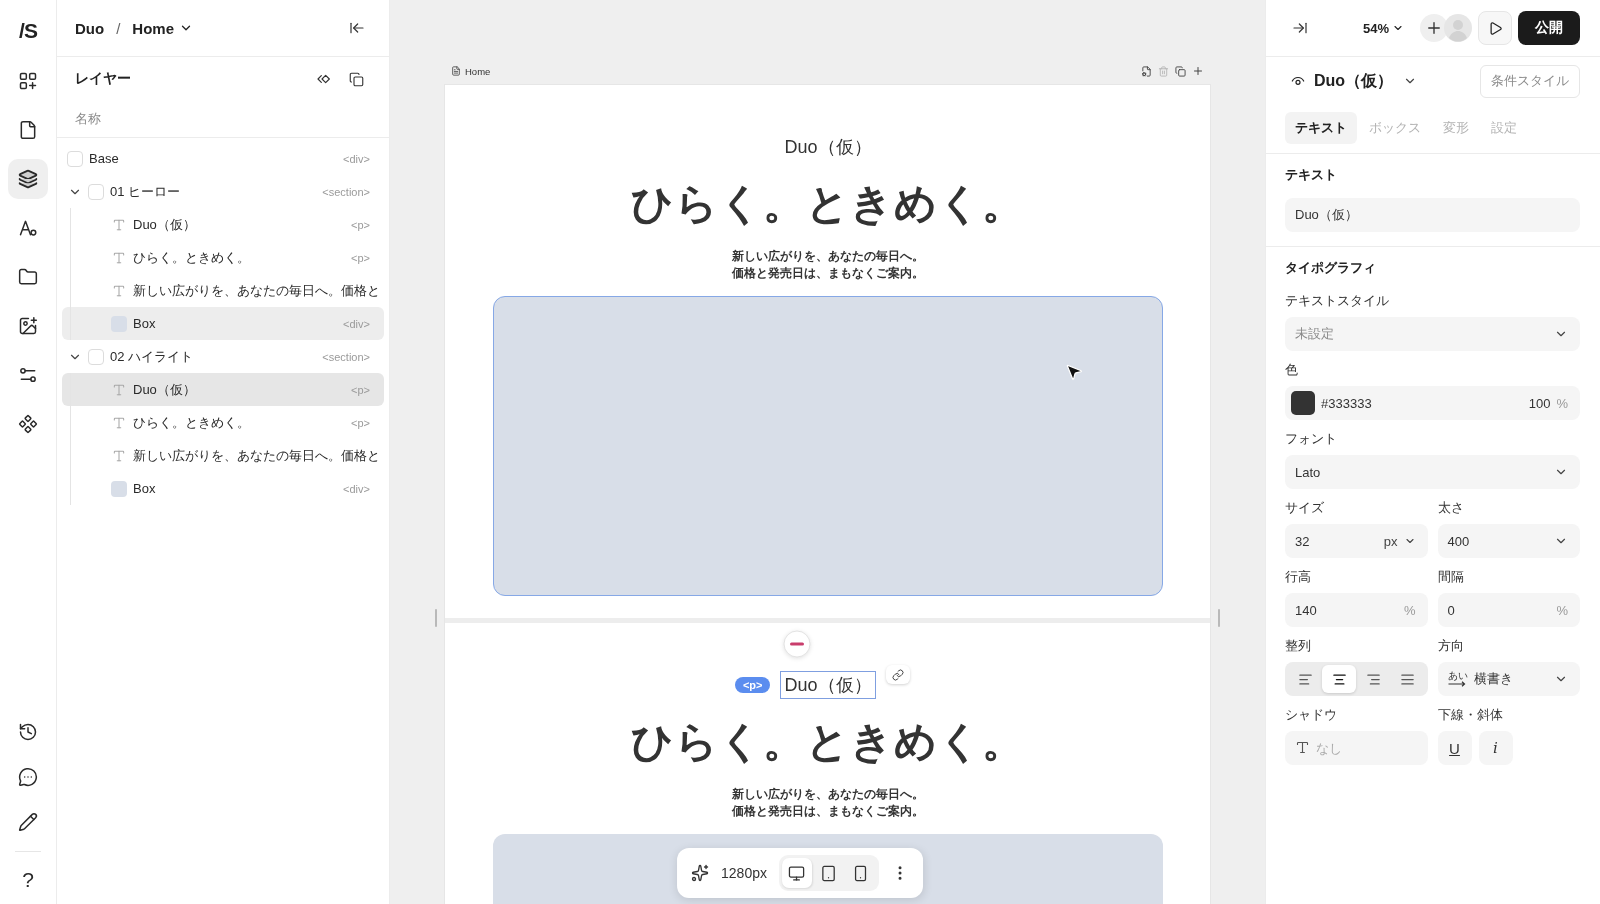  What do you see at coordinates (1495, 28) in the screenshot?
I see `preview-button` at bounding box center [1495, 28].